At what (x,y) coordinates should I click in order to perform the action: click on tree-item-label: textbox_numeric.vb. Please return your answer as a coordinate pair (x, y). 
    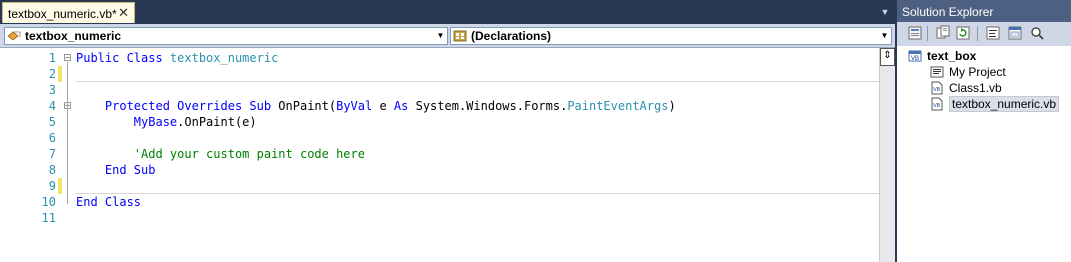
    Looking at the image, I should click on (1004, 104).